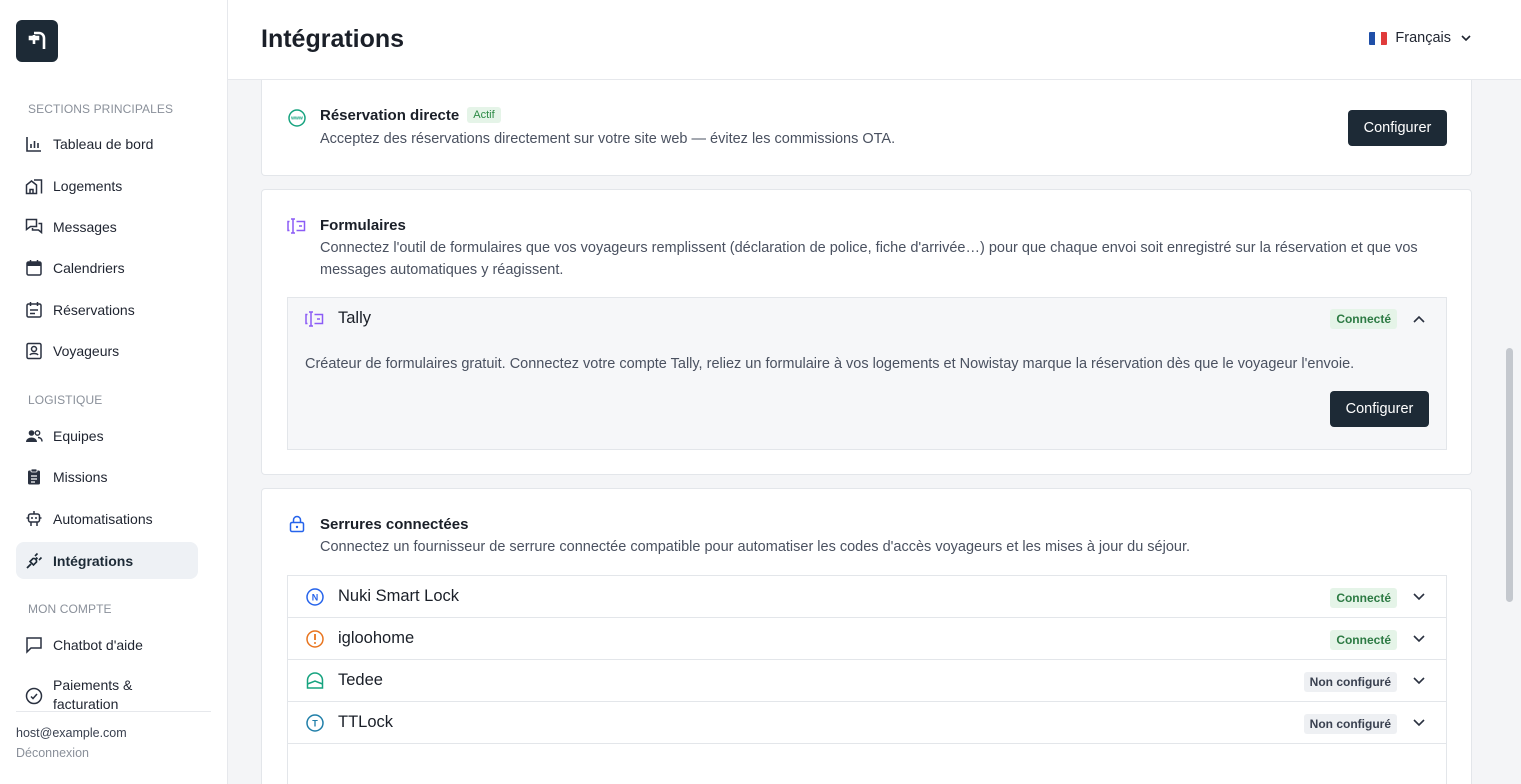 The height and width of the screenshot is (784, 1521). I want to click on sidebar-item-dashboard: Tableau de bord, so click(107, 143).